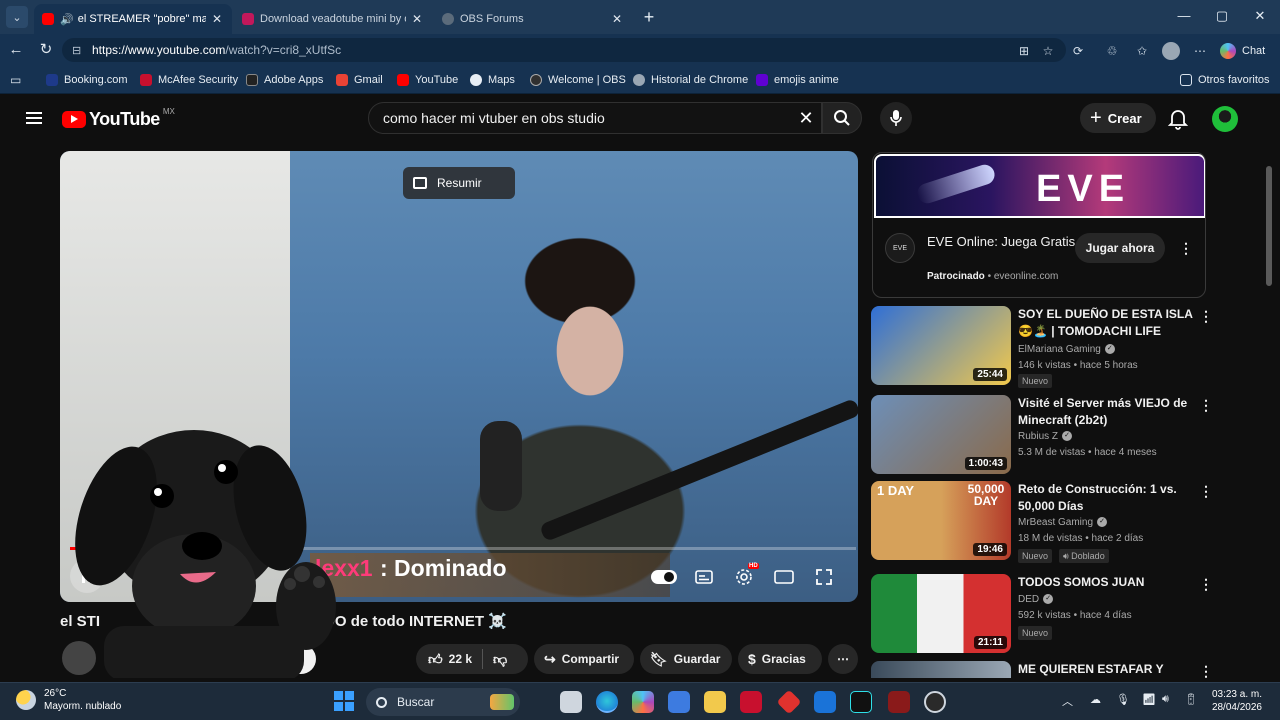 This screenshot has height=720, width=1280. Describe the element at coordinates (690, 80) in the screenshot. I see `bookmark-chrome-history: Historial de Chrome` at that location.